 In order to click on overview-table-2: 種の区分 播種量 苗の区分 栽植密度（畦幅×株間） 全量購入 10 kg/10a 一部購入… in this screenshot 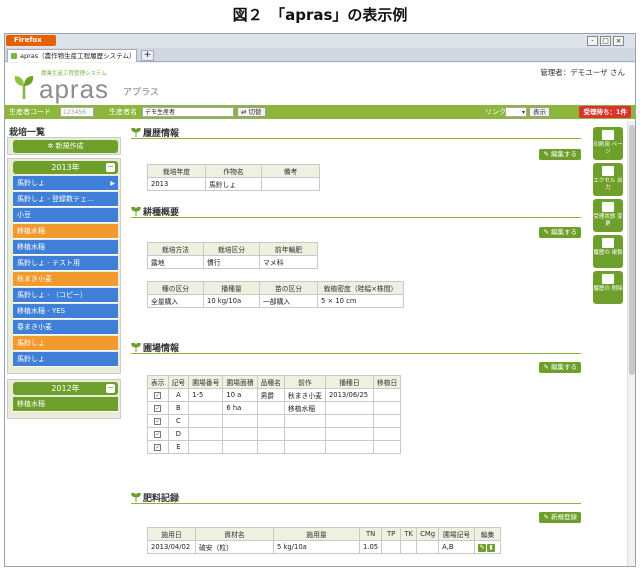, I will do `click(275, 294)`.